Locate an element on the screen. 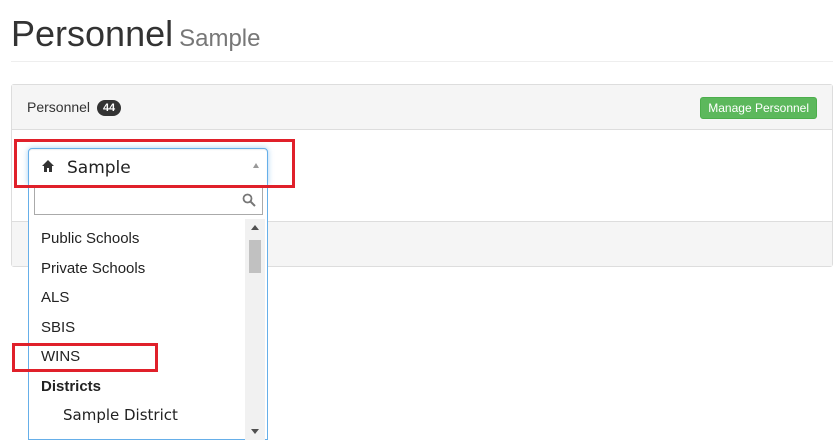 The height and width of the screenshot is (440, 834). page-title: Personnel Sample is located at coordinates (135, 36).